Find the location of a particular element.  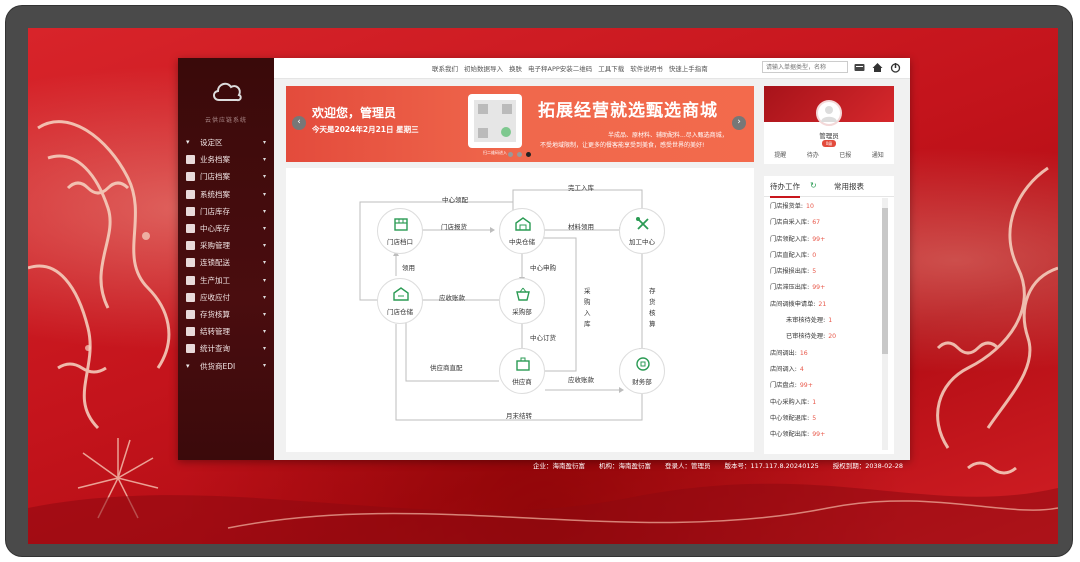

todo-item: 已审核待处理: 20 is located at coordinates (826, 339).